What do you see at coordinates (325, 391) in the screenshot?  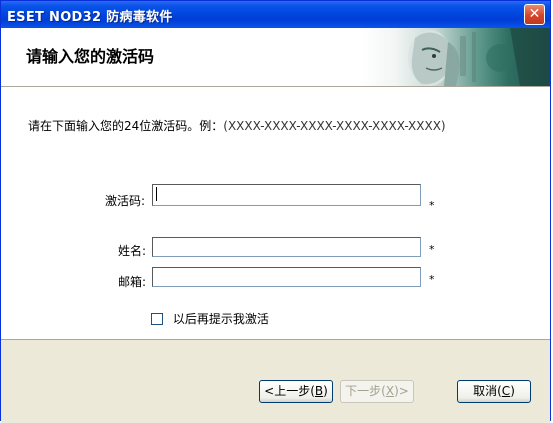 I see `back-button-close: )` at bounding box center [325, 391].